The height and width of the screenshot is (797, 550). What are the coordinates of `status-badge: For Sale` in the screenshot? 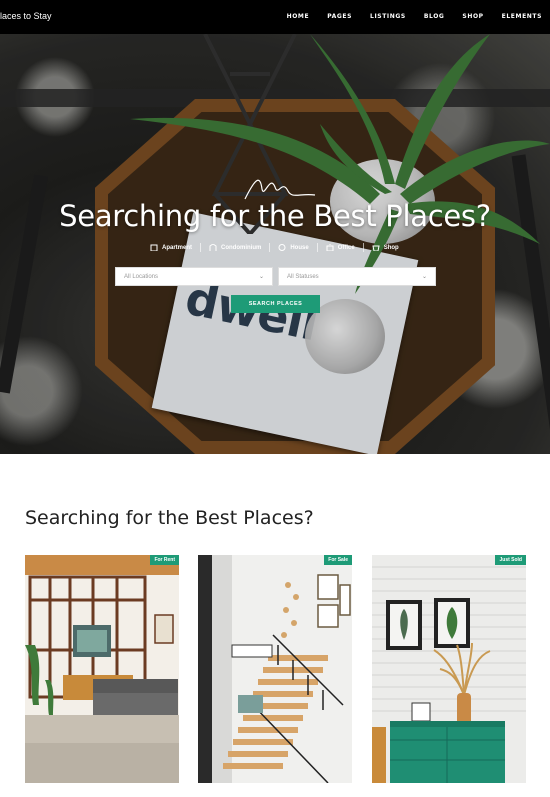 It's located at (338, 560).